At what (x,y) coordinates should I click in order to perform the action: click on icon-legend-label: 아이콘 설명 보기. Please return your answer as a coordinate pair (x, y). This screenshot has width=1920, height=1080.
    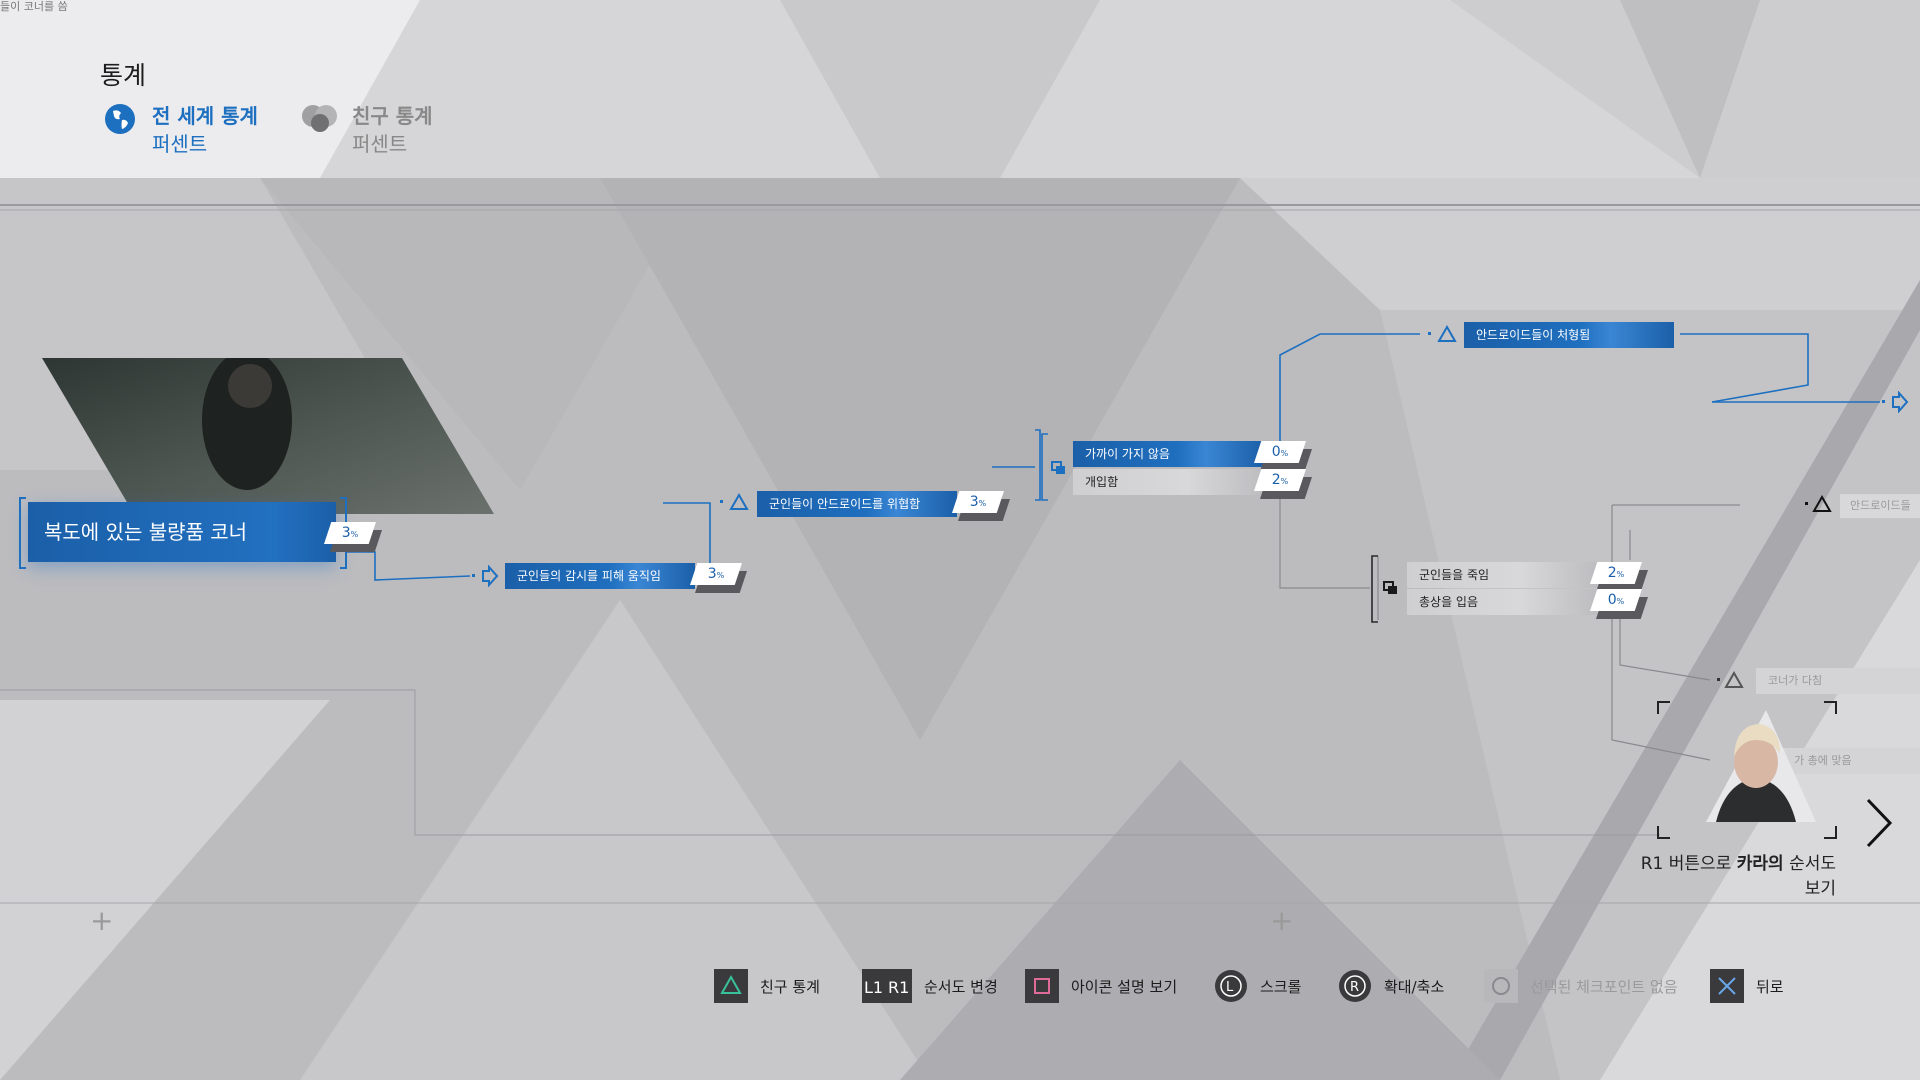
    Looking at the image, I should click on (1124, 986).